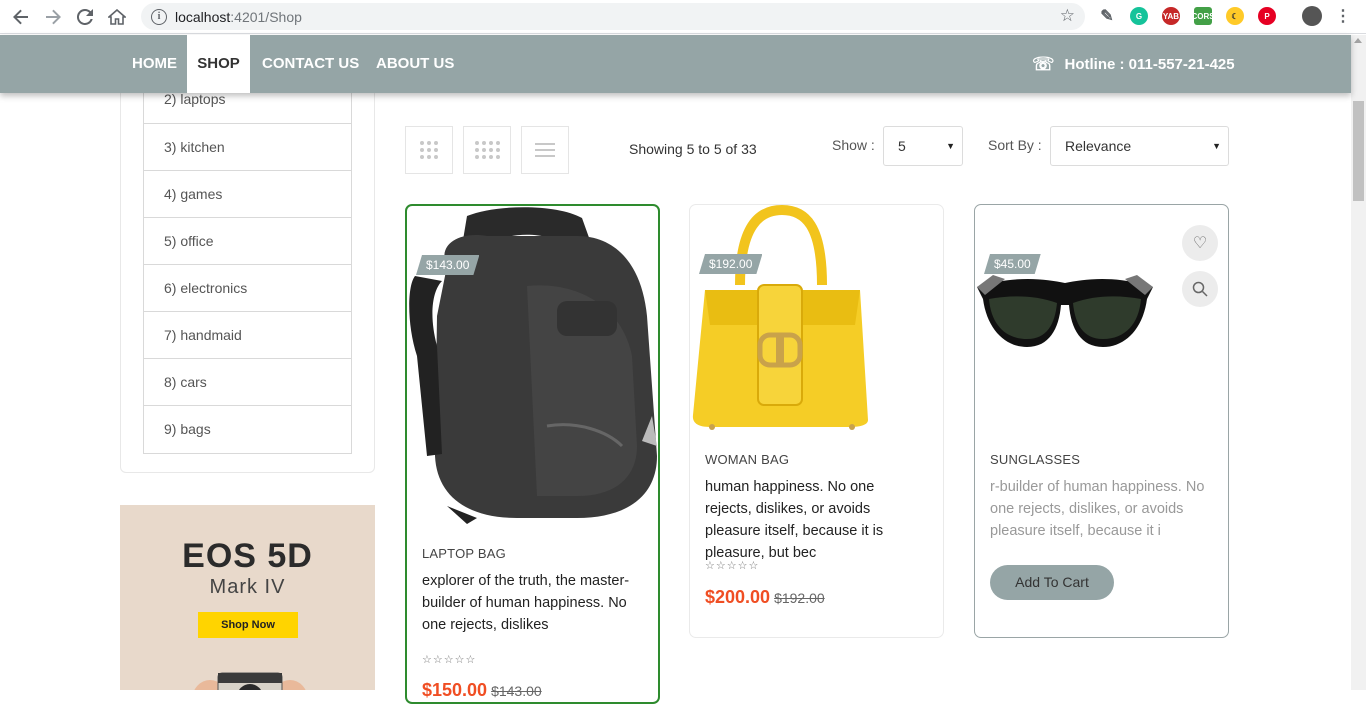 The height and width of the screenshot is (704, 1366). I want to click on grid-4-view-button, so click(487, 150).